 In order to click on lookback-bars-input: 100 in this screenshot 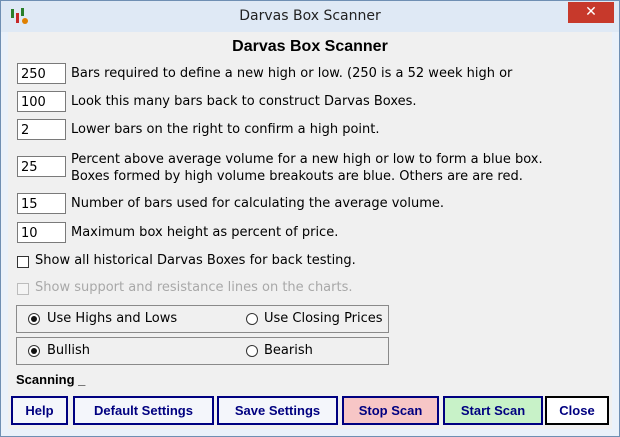, I will do `click(41, 101)`.